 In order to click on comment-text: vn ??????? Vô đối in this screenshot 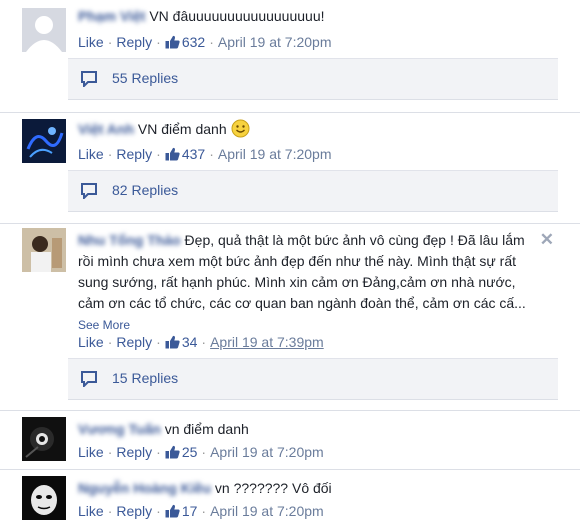, I will do `click(273, 488)`.